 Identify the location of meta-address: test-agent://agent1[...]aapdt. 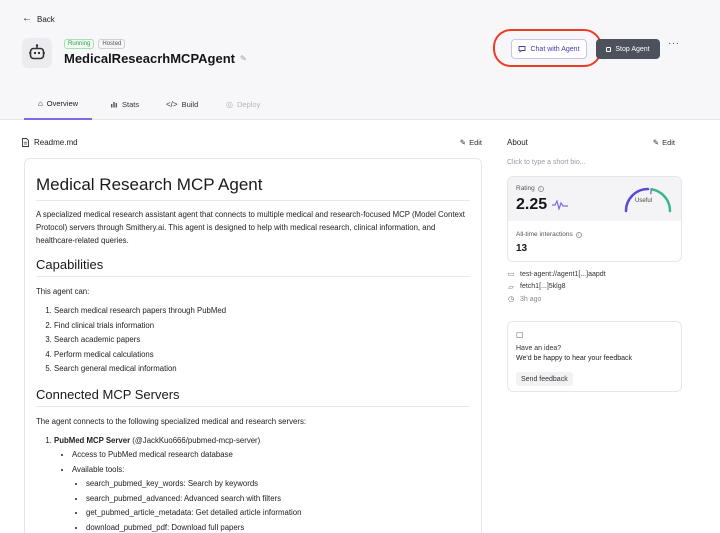
(563, 274).